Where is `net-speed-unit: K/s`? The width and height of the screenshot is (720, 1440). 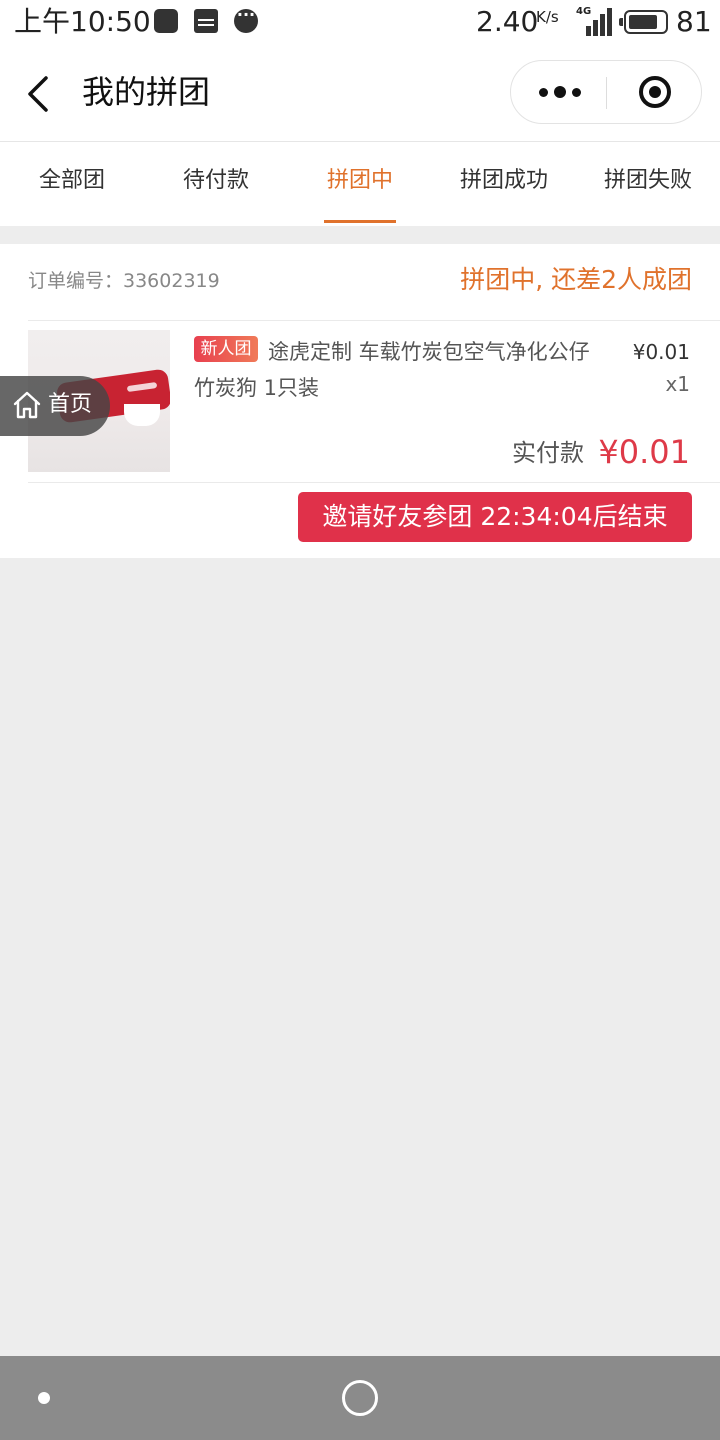 net-speed-unit: K/s is located at coordinates (547, 17).